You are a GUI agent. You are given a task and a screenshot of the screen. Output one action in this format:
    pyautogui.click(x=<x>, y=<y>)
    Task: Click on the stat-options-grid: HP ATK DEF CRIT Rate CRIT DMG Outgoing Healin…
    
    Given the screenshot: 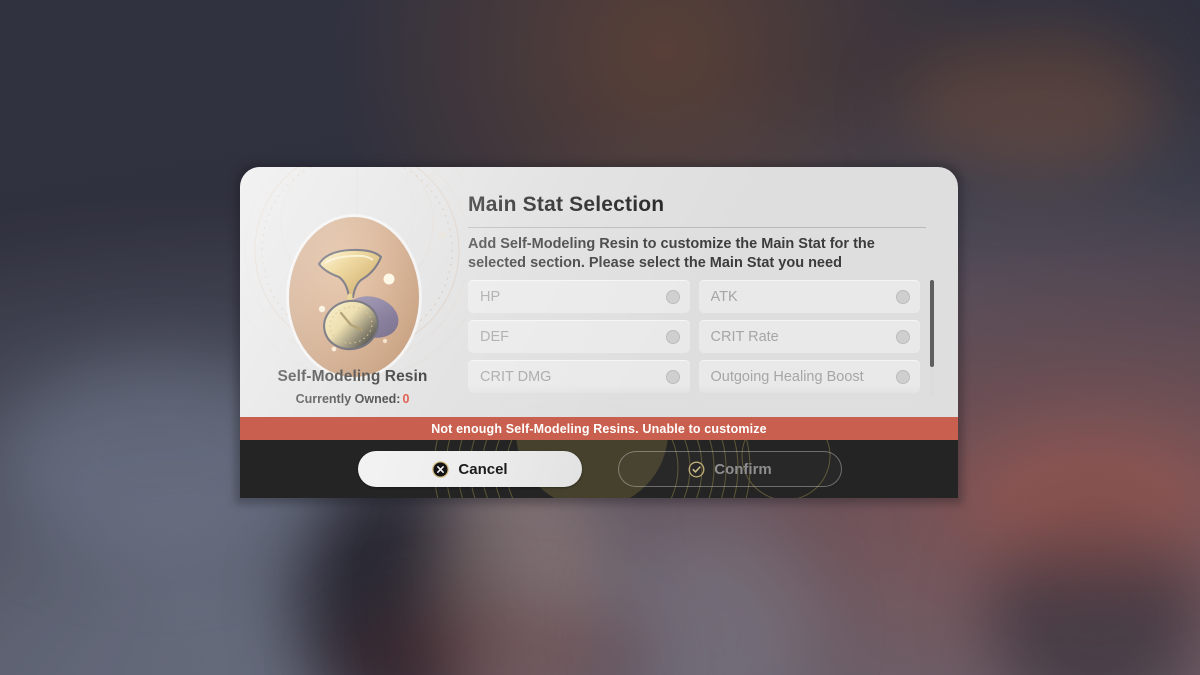 What is the action you would take?
    pyautogui.click(x=694, y=342)
    